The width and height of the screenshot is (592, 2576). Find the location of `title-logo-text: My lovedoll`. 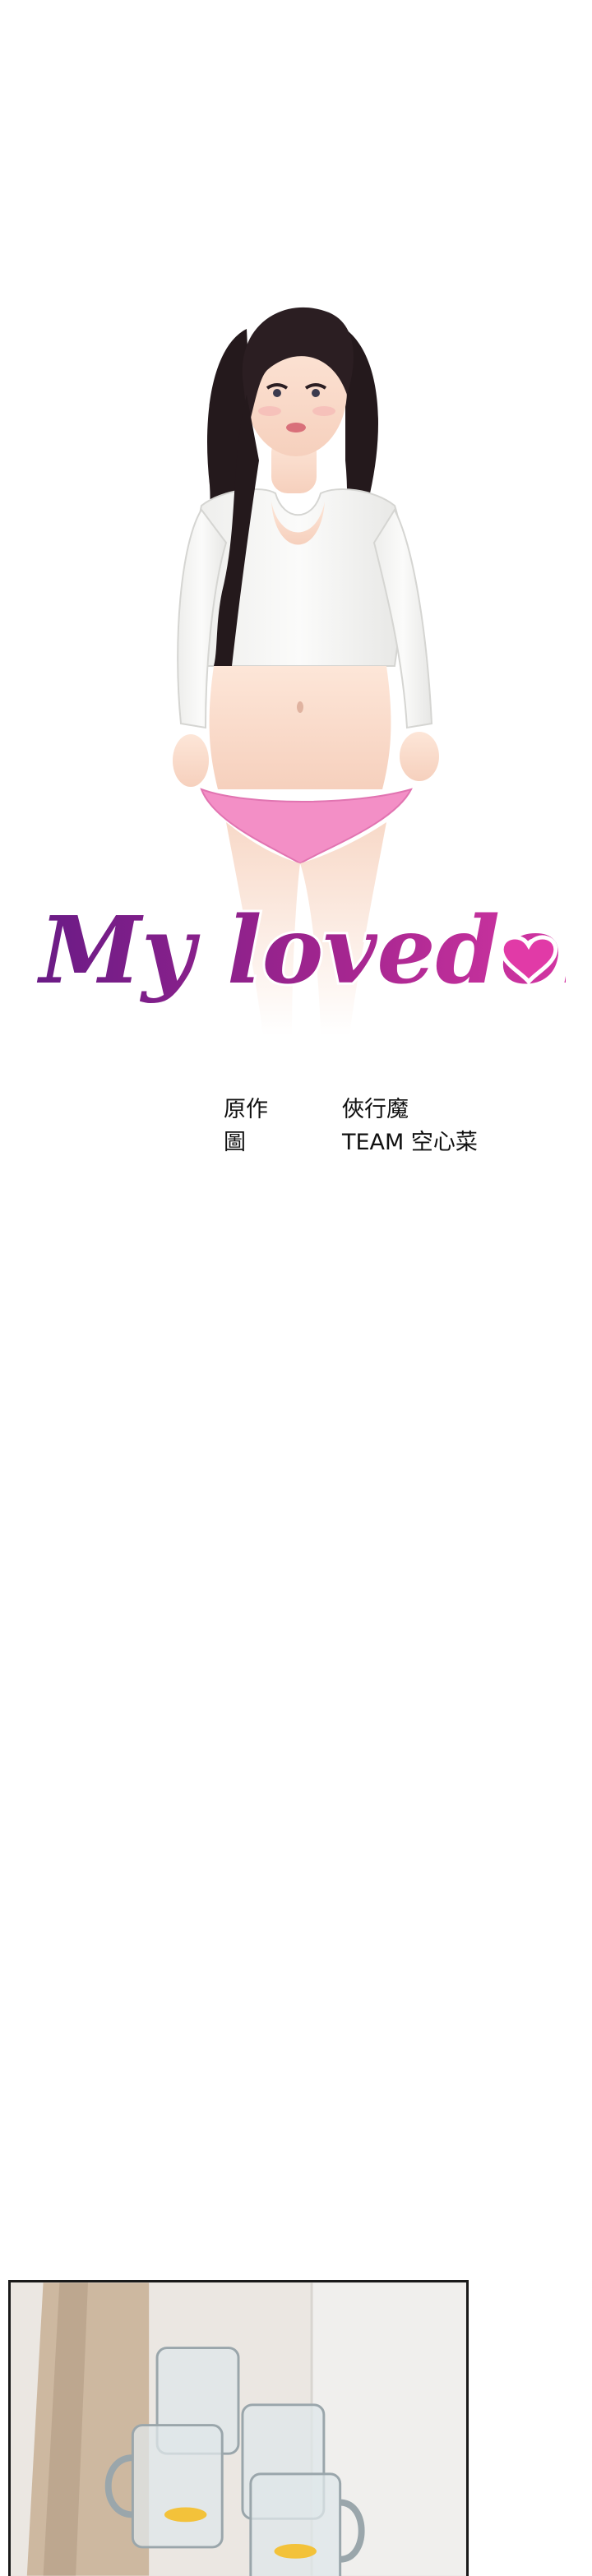

title-logo-text: My lovedoll is located at coordinates (301, 951).